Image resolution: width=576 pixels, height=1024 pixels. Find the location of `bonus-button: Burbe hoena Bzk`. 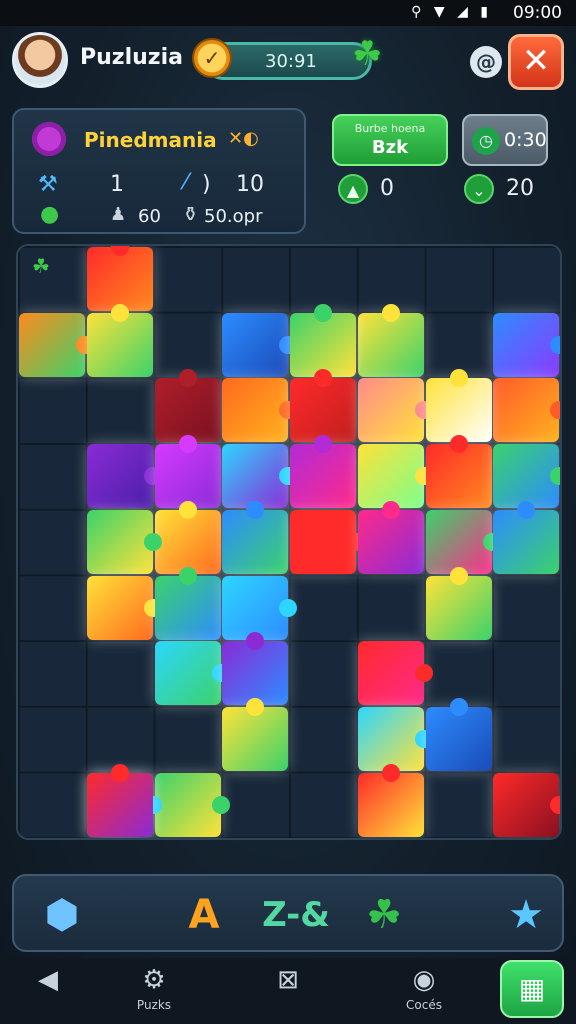

bonus-button: Burbe hoena Bzk is located at coordinates (390, 140).